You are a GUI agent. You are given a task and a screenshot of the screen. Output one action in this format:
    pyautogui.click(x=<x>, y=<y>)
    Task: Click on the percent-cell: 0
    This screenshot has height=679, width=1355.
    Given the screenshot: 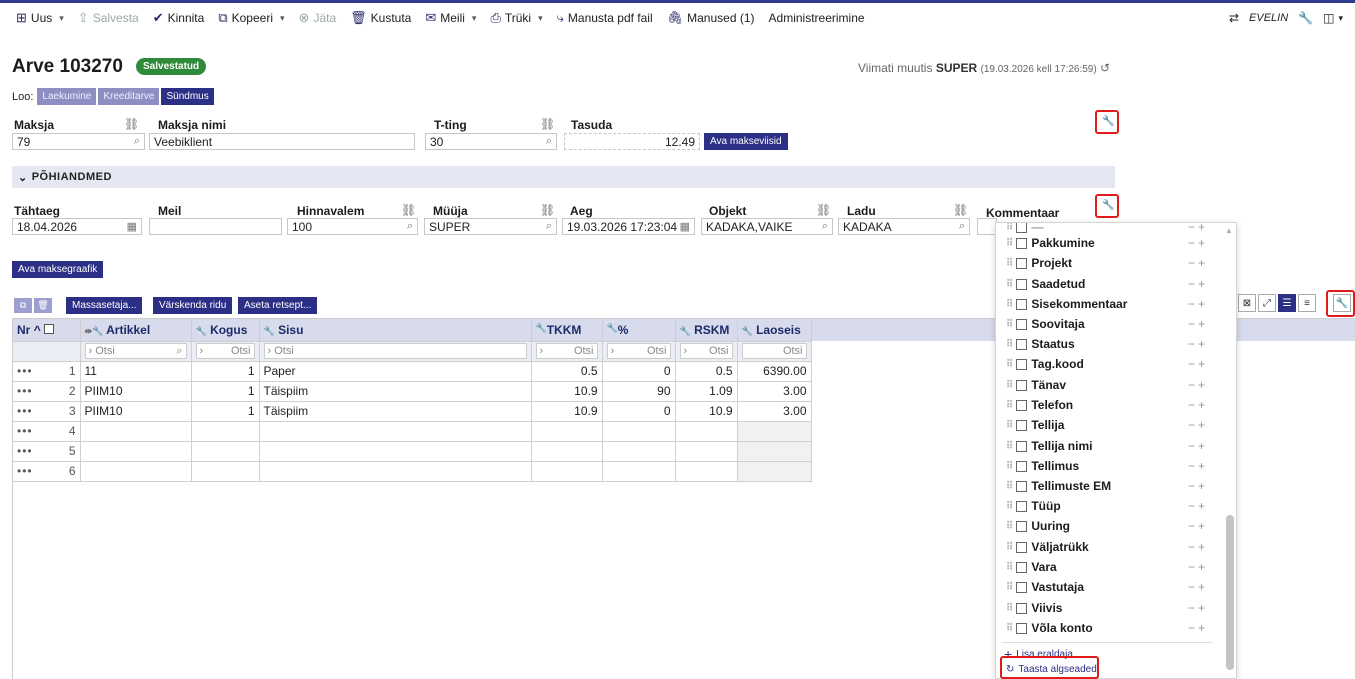 What is the action you would take?
    pyautogui.click(x=639, y=411)
    